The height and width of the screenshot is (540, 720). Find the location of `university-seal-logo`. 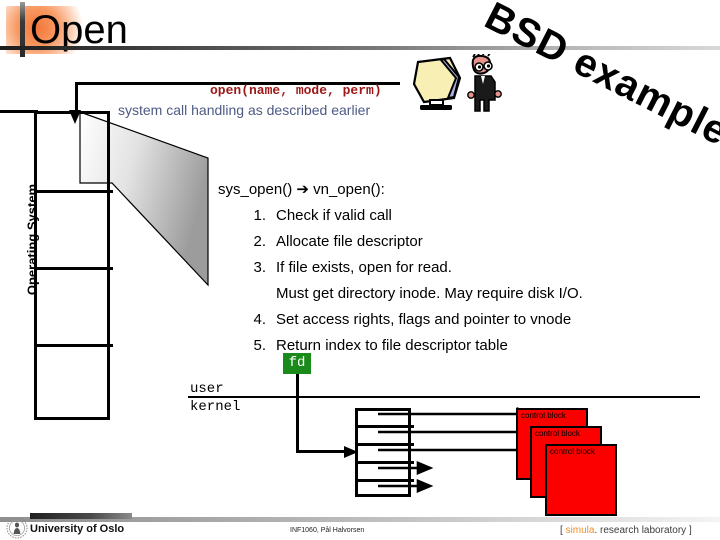

university-seal-logo is located at coordinates (17, 528).